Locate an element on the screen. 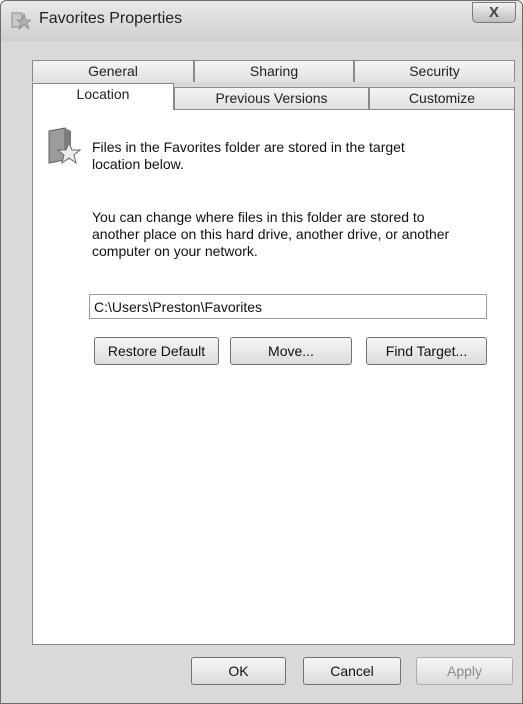 The height and width of the screenshot is (704, 523). tab-general-label: General is located at coordinates (113, 71).